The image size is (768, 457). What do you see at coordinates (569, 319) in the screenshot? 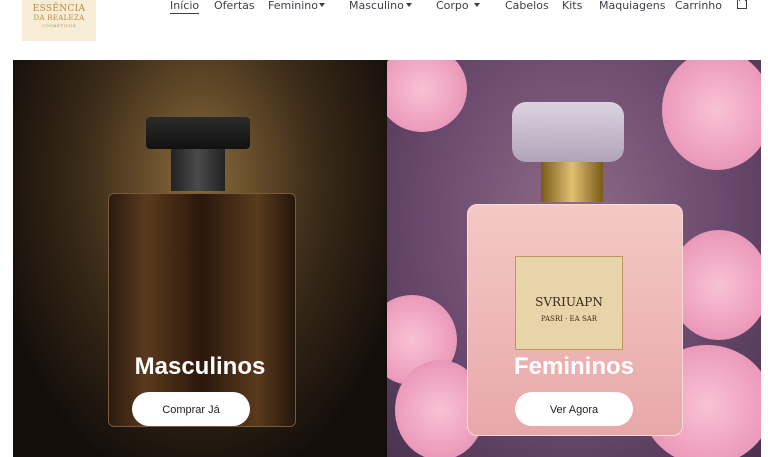
I see `bottle-label-subtext: PASRI · EA SAR` at bounding box center [569, 319].